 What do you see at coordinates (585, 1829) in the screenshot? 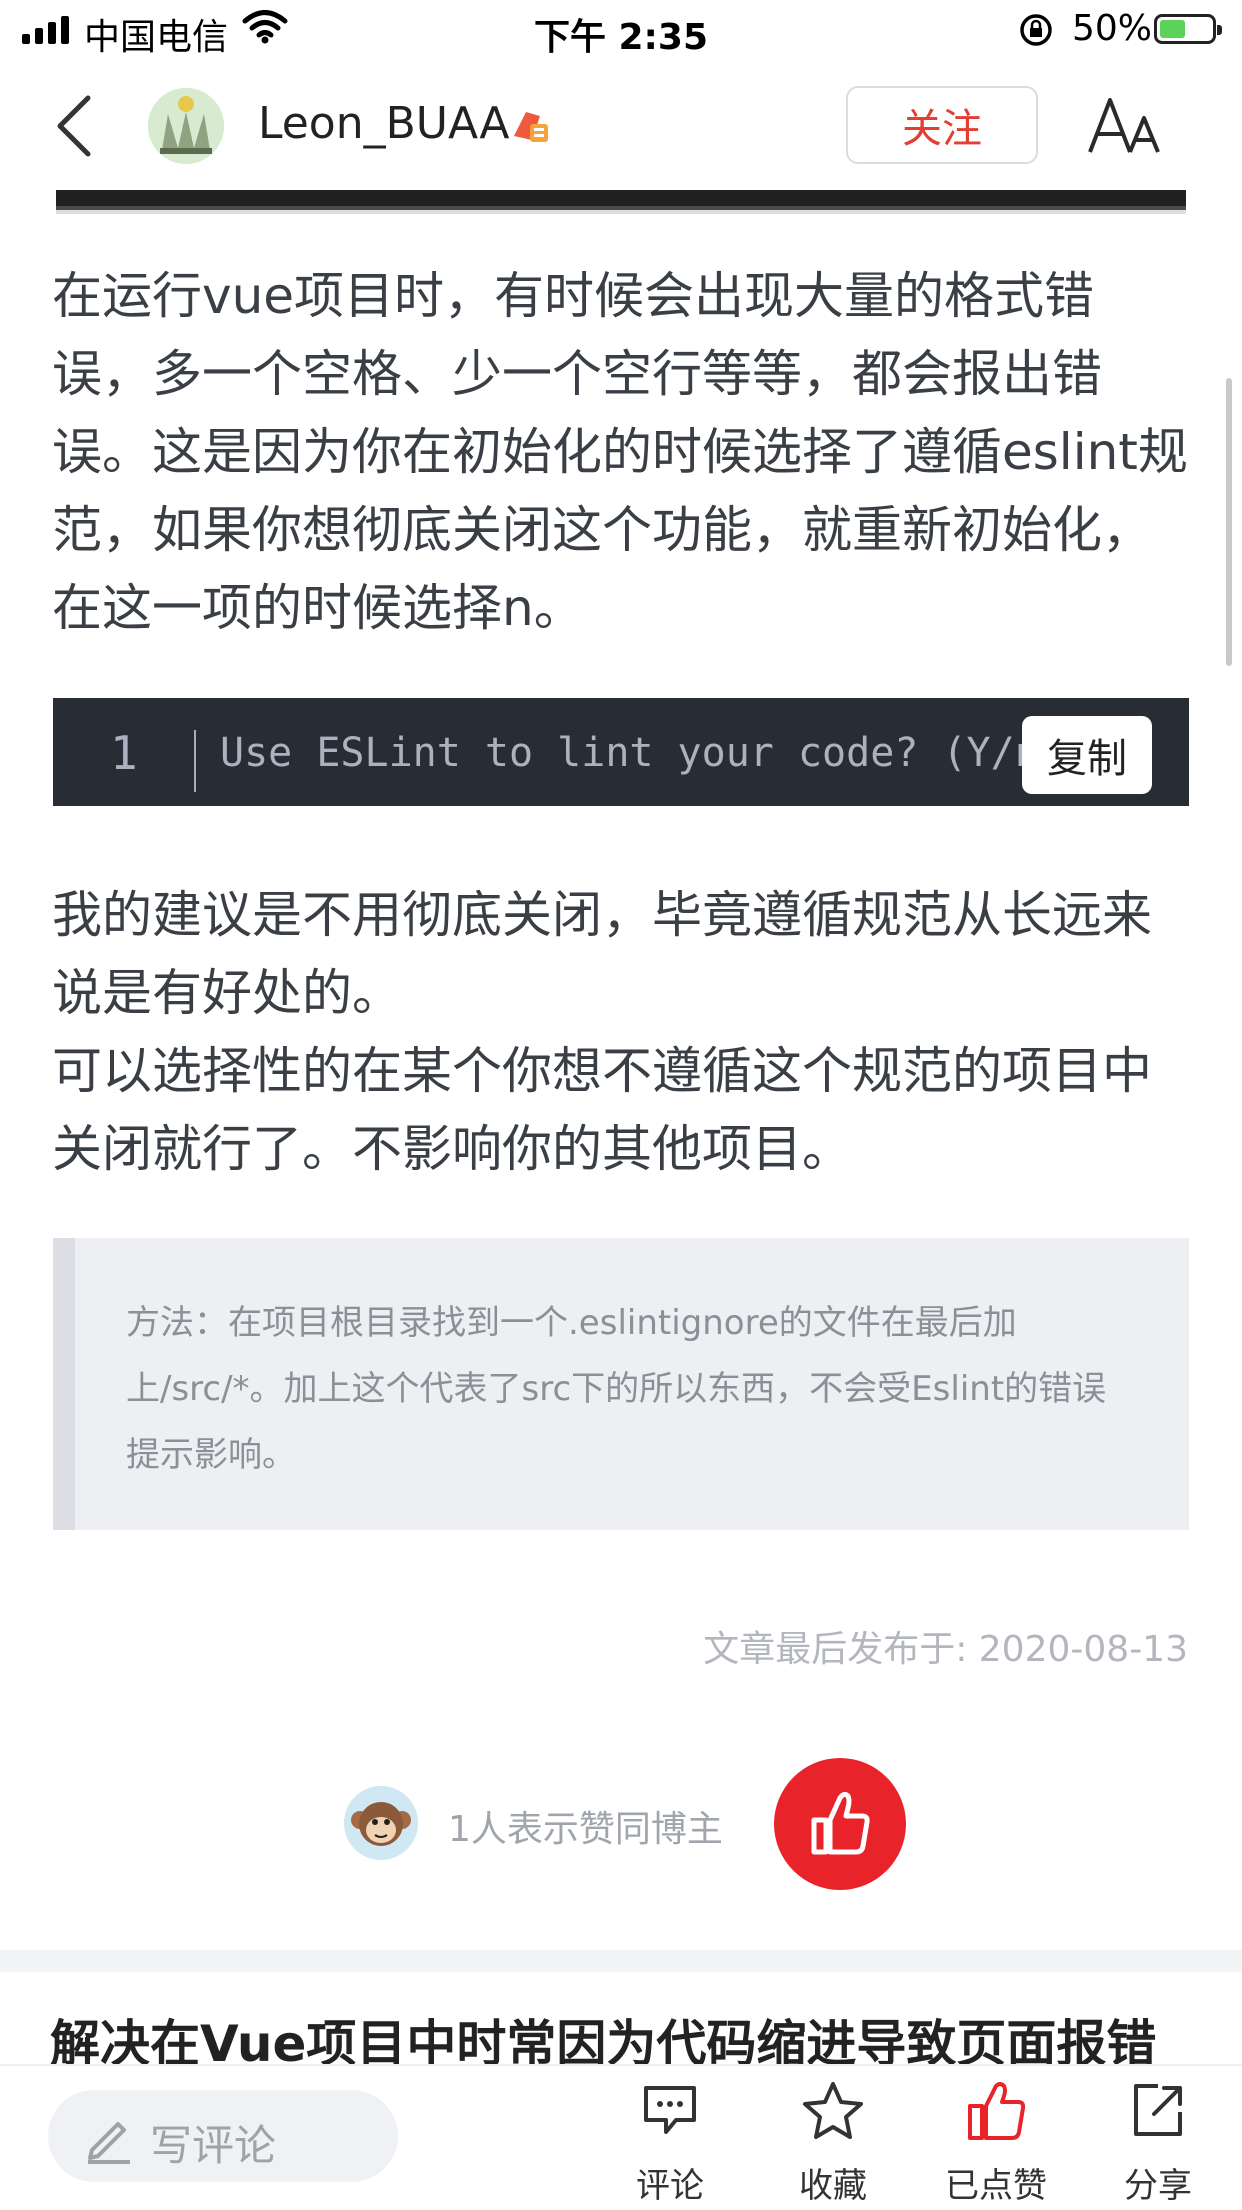
I see `like-count-text: 1人表示赞同博主` at bounding box center [585, 1829].